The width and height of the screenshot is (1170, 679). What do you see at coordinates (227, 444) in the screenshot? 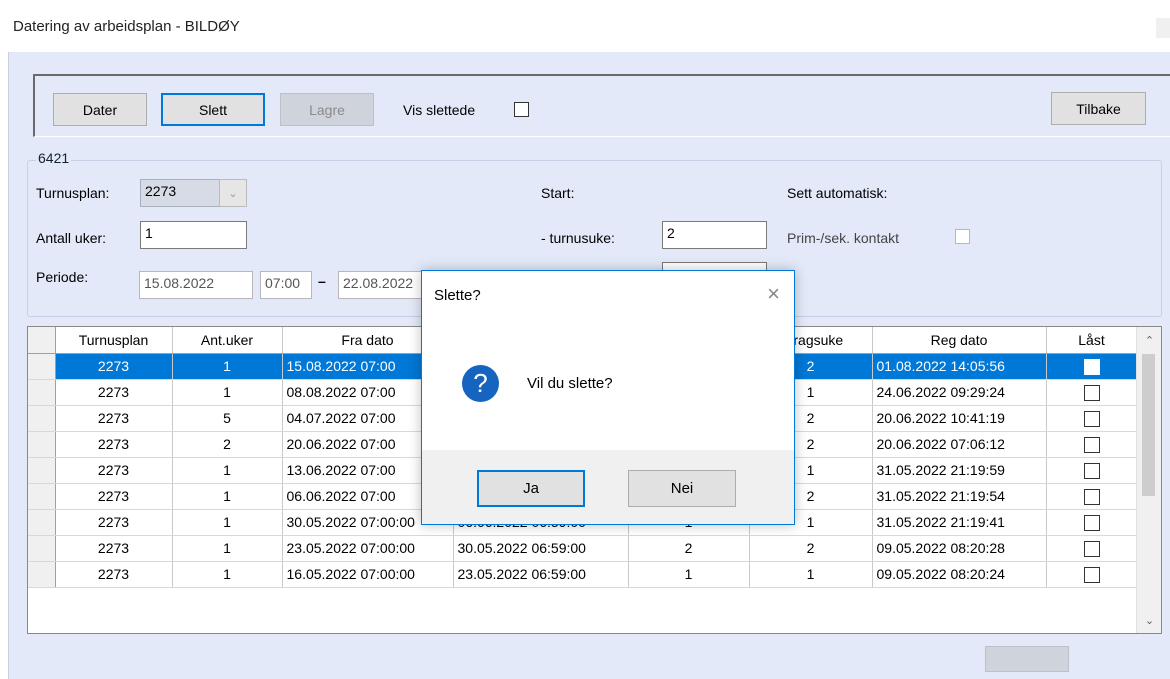
I see `cell-antuker: 2` at bounding box center [227, 444].